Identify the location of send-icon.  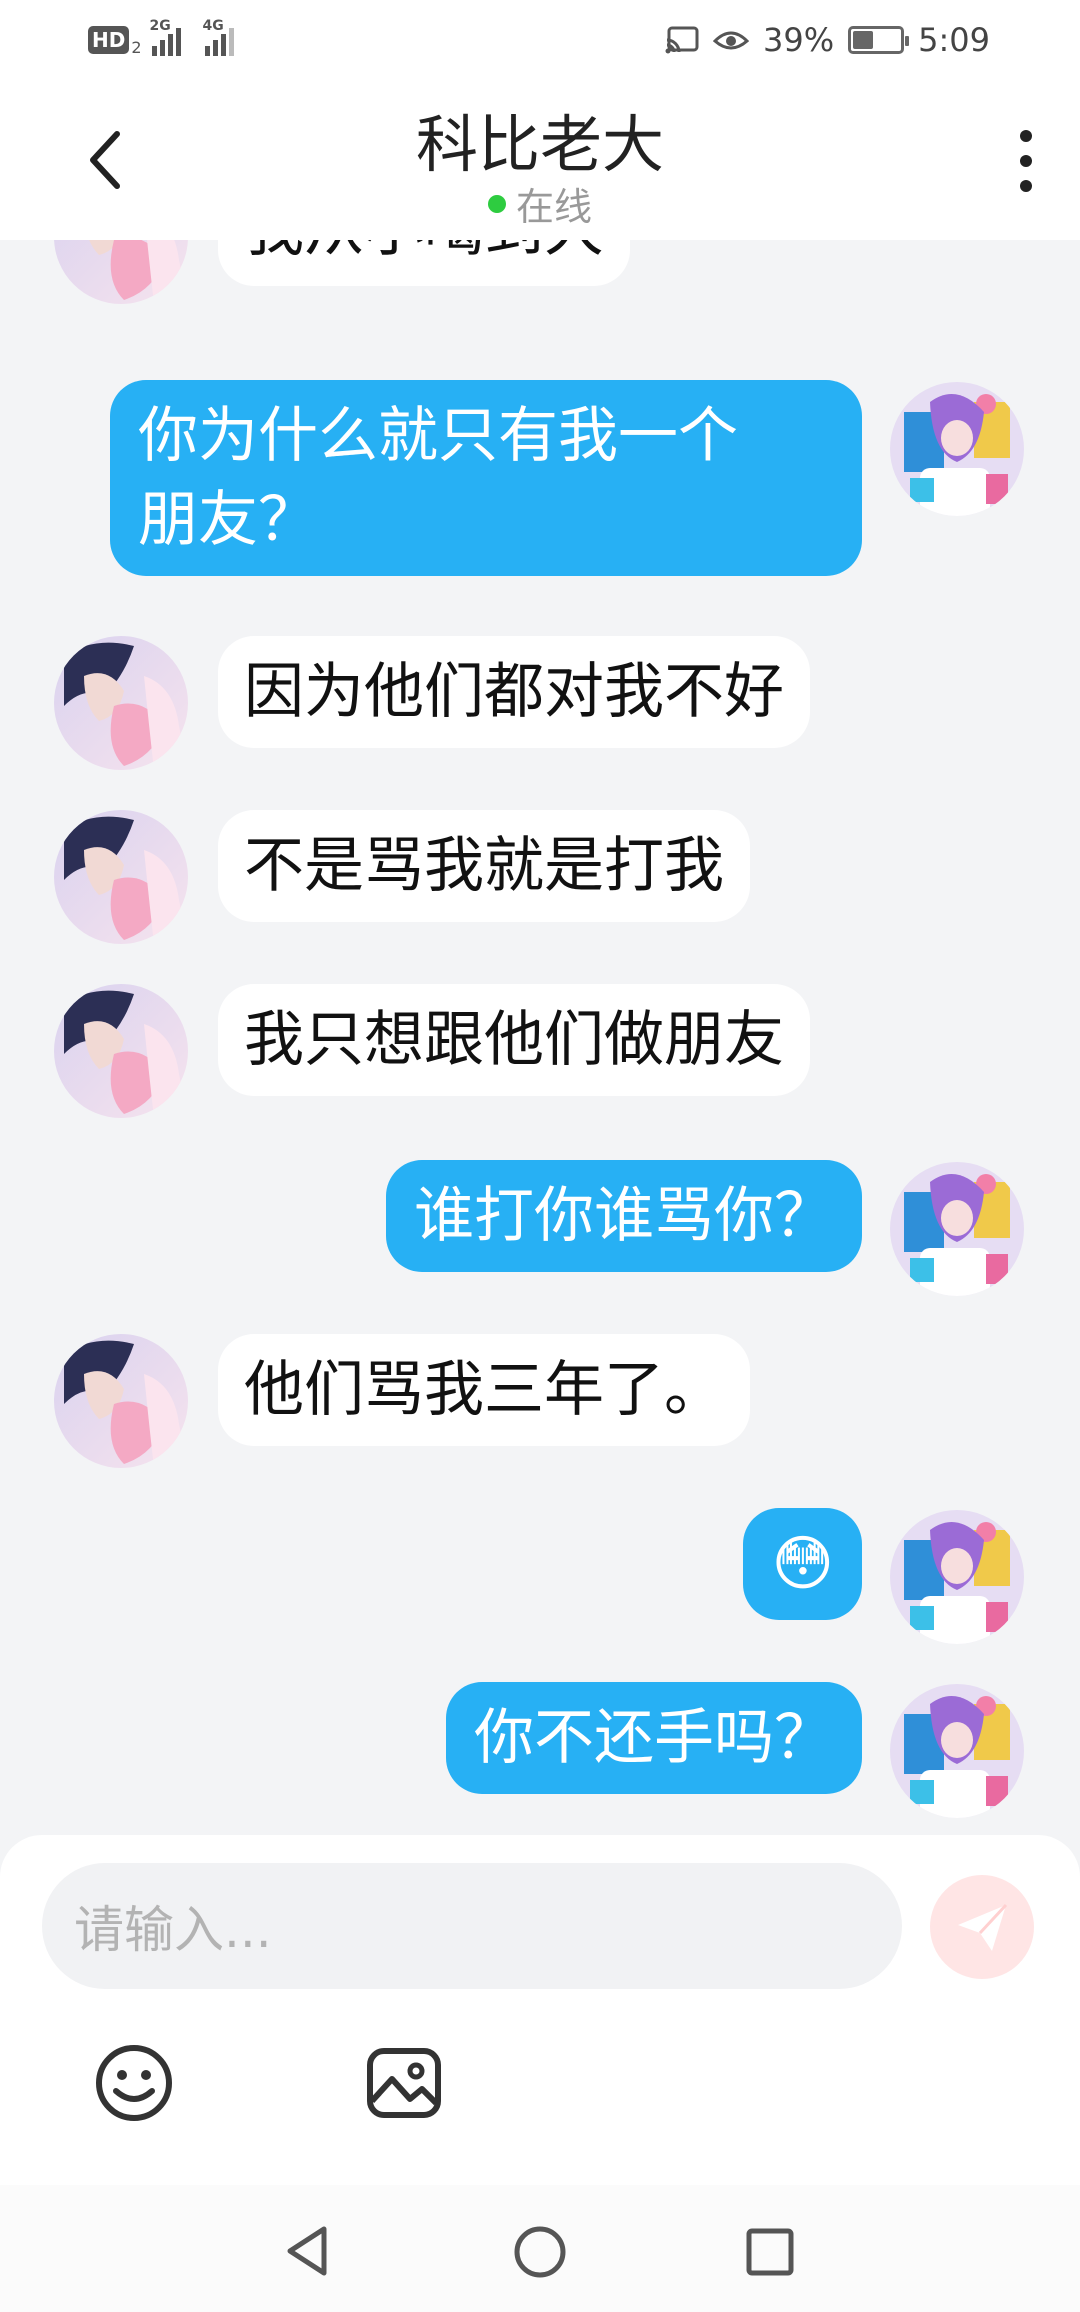
(983, 1927).